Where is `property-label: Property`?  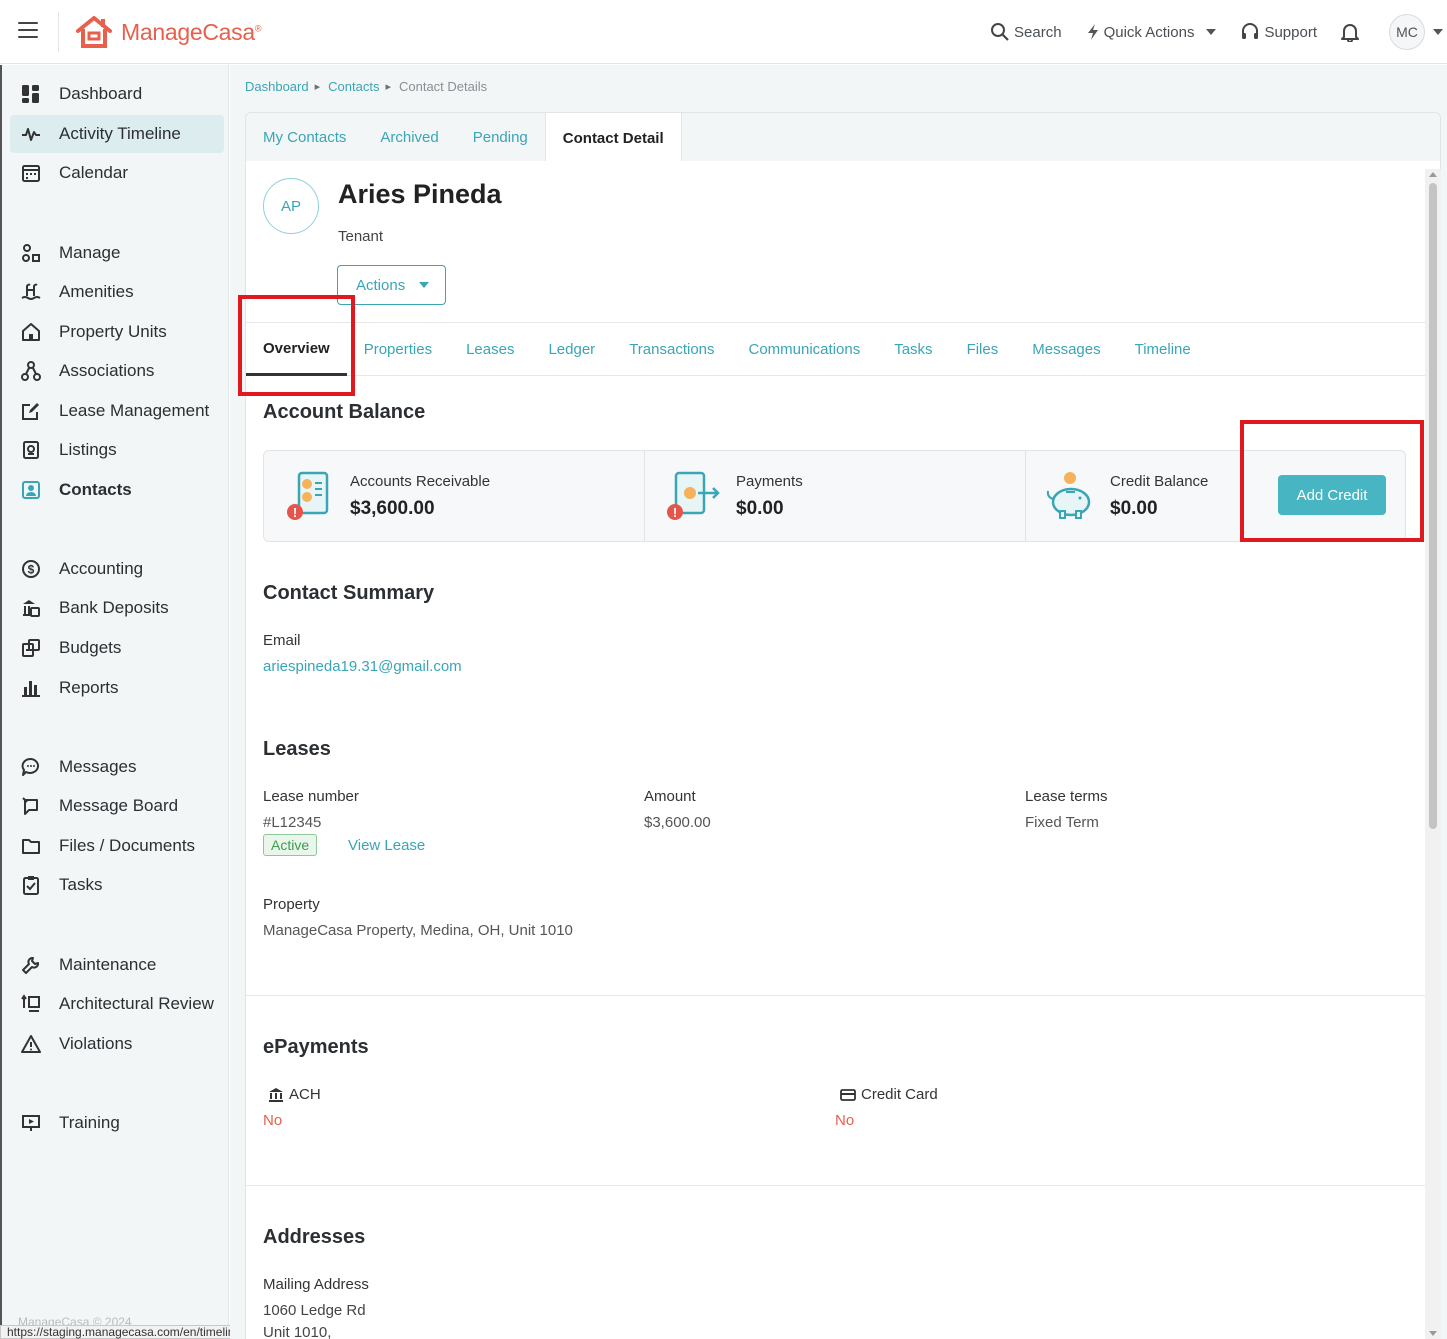 property-label: Property is located at coordinates (291, 904).